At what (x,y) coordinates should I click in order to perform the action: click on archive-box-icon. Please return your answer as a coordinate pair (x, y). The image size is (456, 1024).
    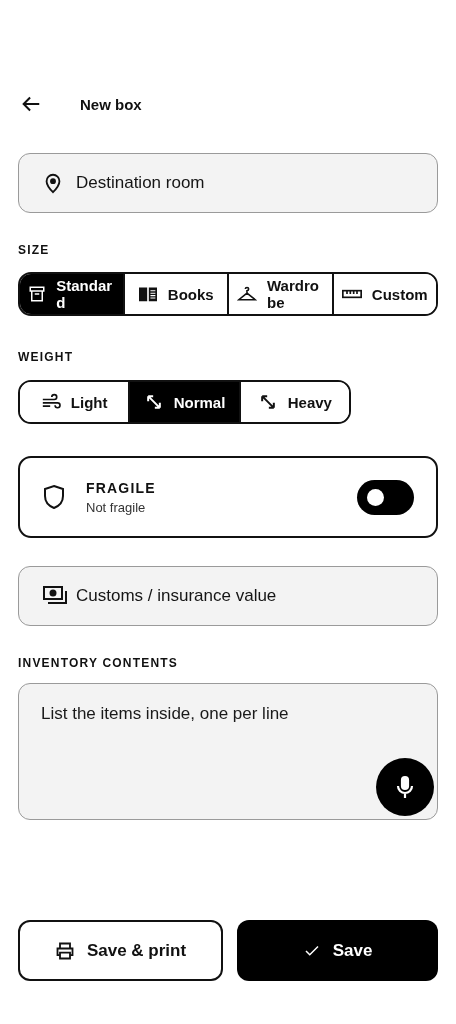
    Looking at the image, I should click on (37, 294).